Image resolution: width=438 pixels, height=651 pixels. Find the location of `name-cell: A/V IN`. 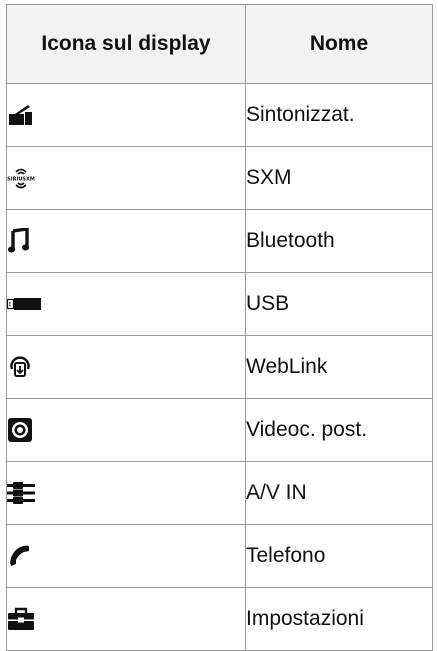

name-cell: A/V IN is located at coordinates (339, 493).